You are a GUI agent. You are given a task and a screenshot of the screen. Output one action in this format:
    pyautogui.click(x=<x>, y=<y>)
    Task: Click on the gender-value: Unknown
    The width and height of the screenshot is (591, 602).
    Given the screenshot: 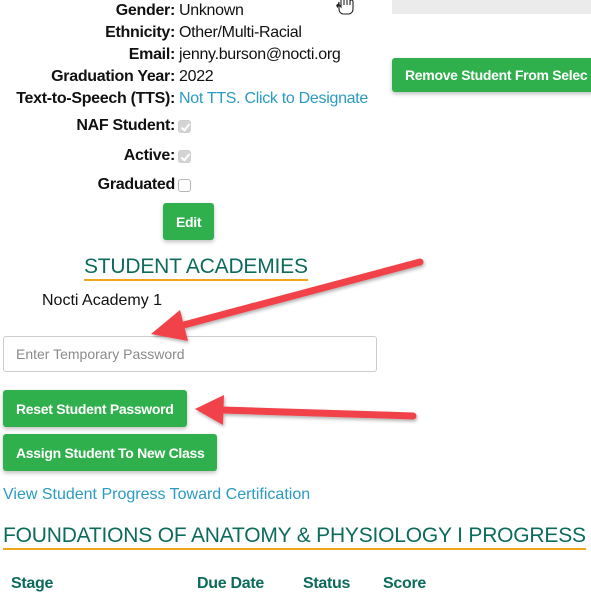 What is the action you would take?
    pyautogui.click(x=211, y=10)
    